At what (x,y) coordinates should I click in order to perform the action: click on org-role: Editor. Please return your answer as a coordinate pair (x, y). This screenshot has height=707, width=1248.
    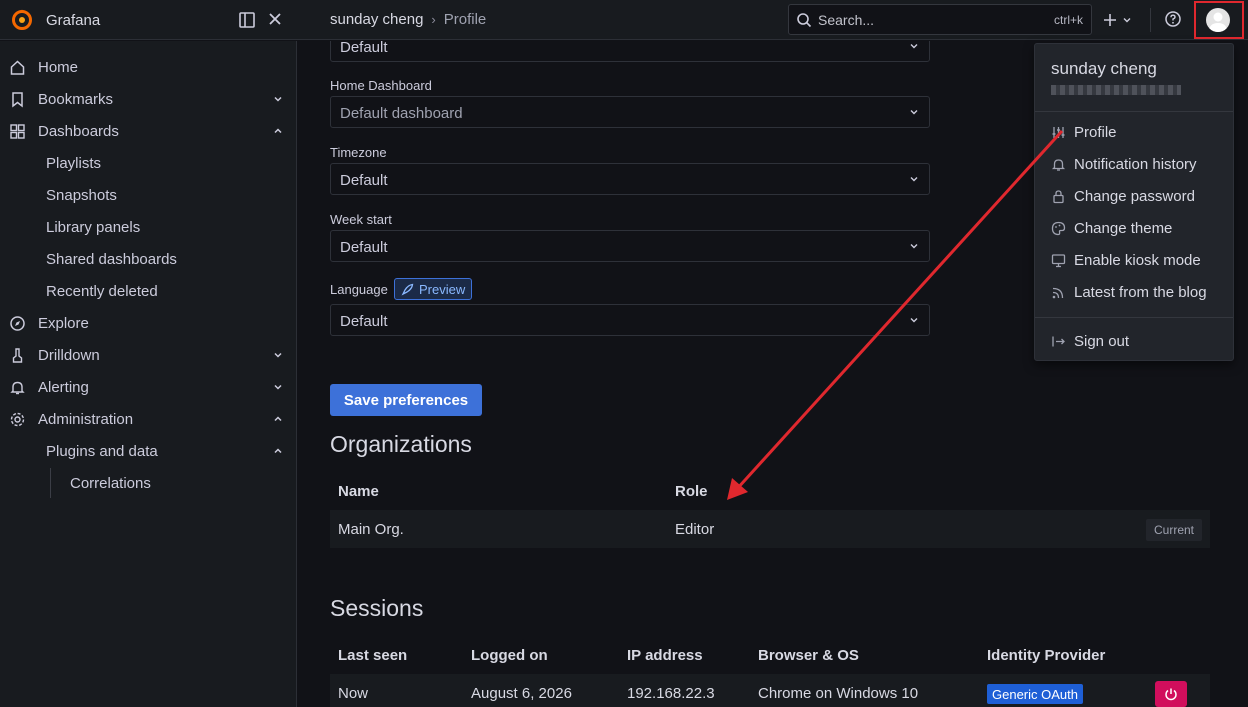
    Looking at the image, I should click on (695, 529).